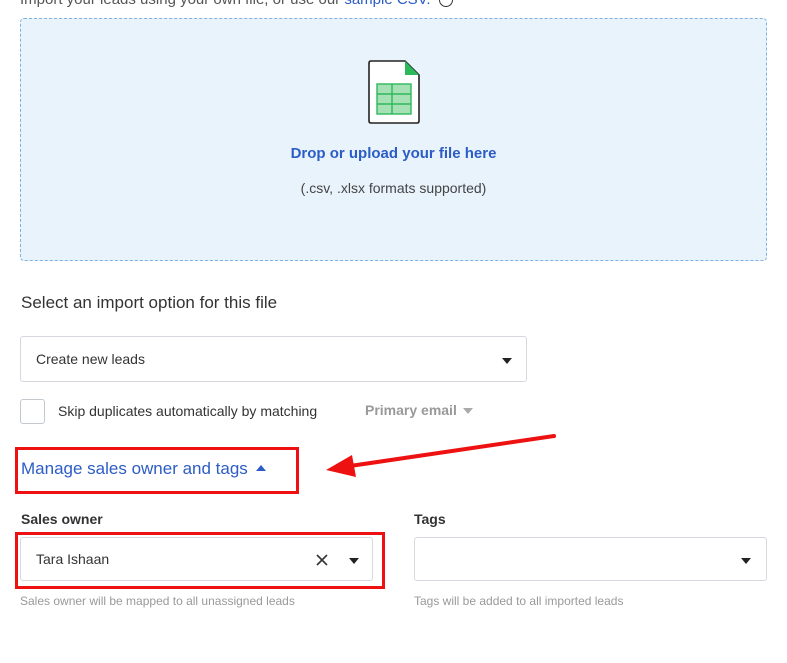  Describe the element at coordinates (445, 4) in the screenshot. I see `help-icon` at that location.